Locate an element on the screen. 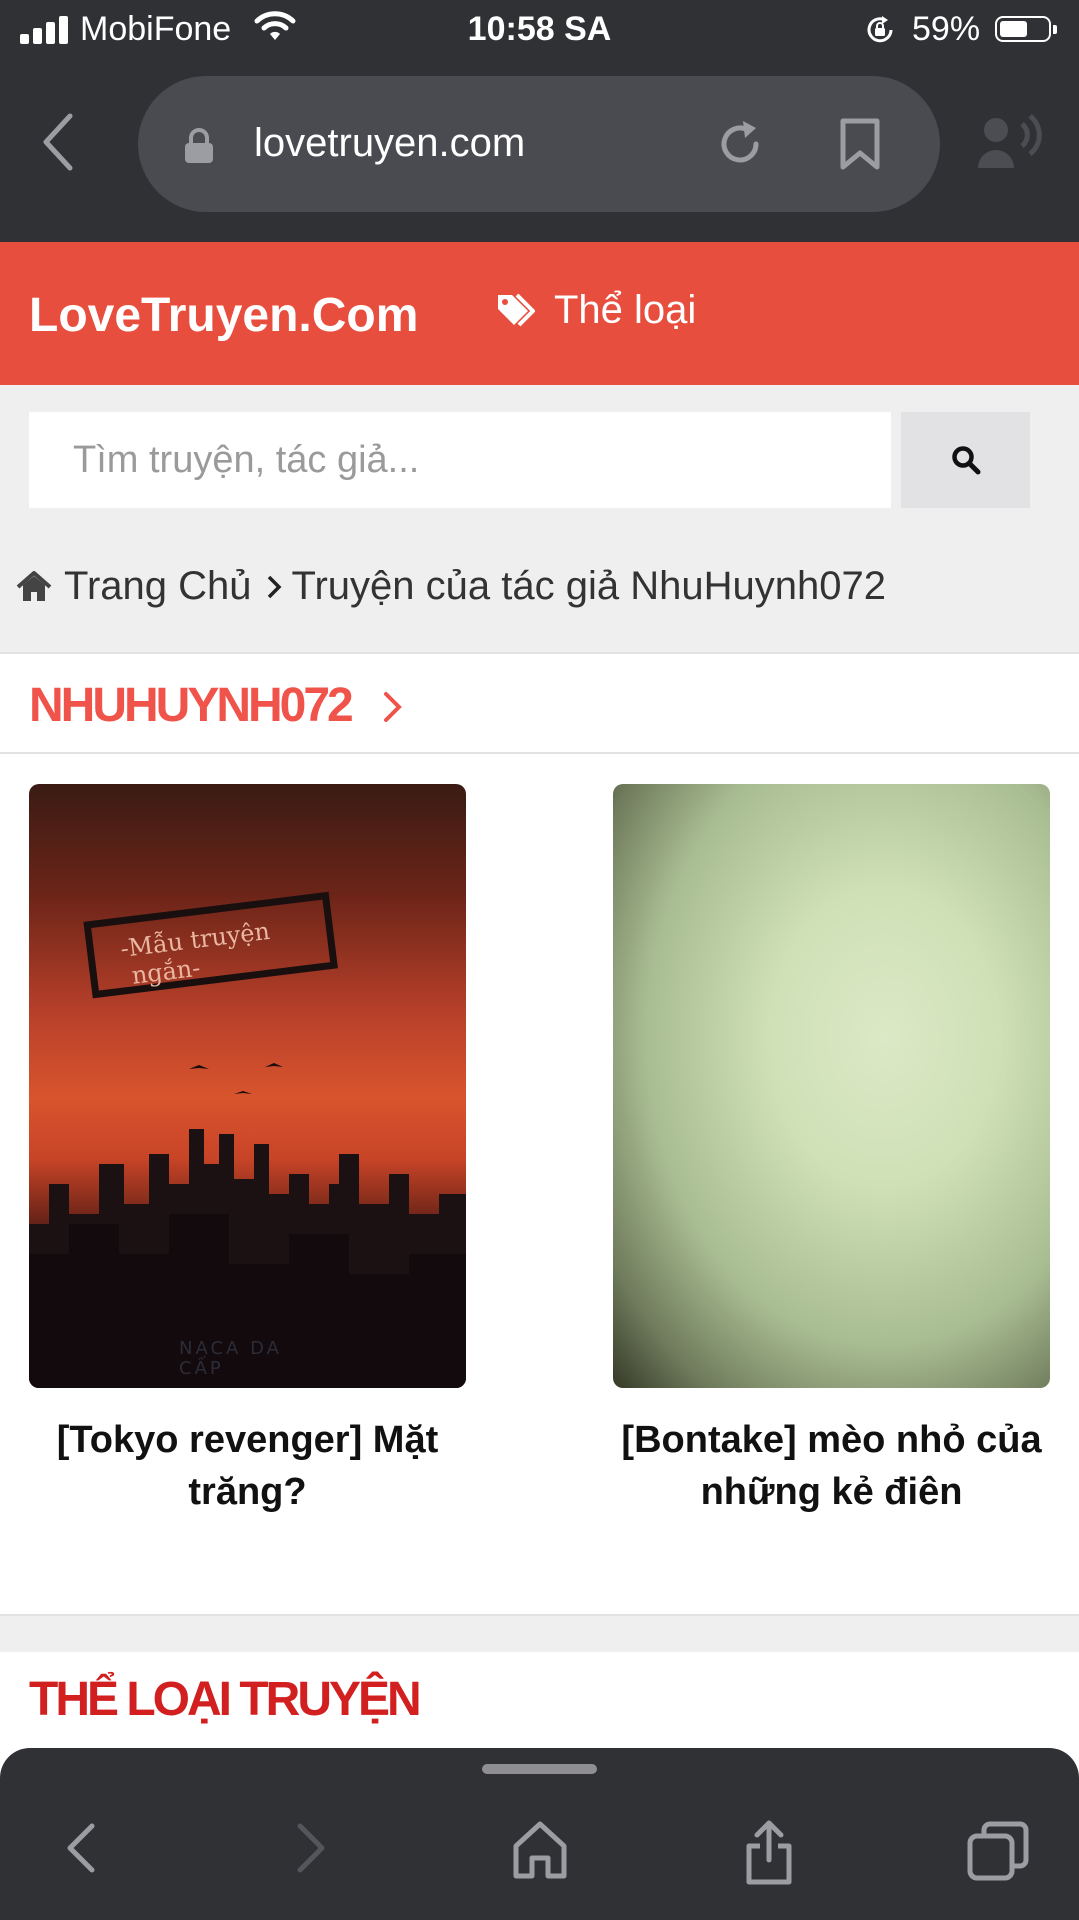 The image size is (1079, 1920). genre-menu-link: Thể loại is located at coordinates (596, 310).